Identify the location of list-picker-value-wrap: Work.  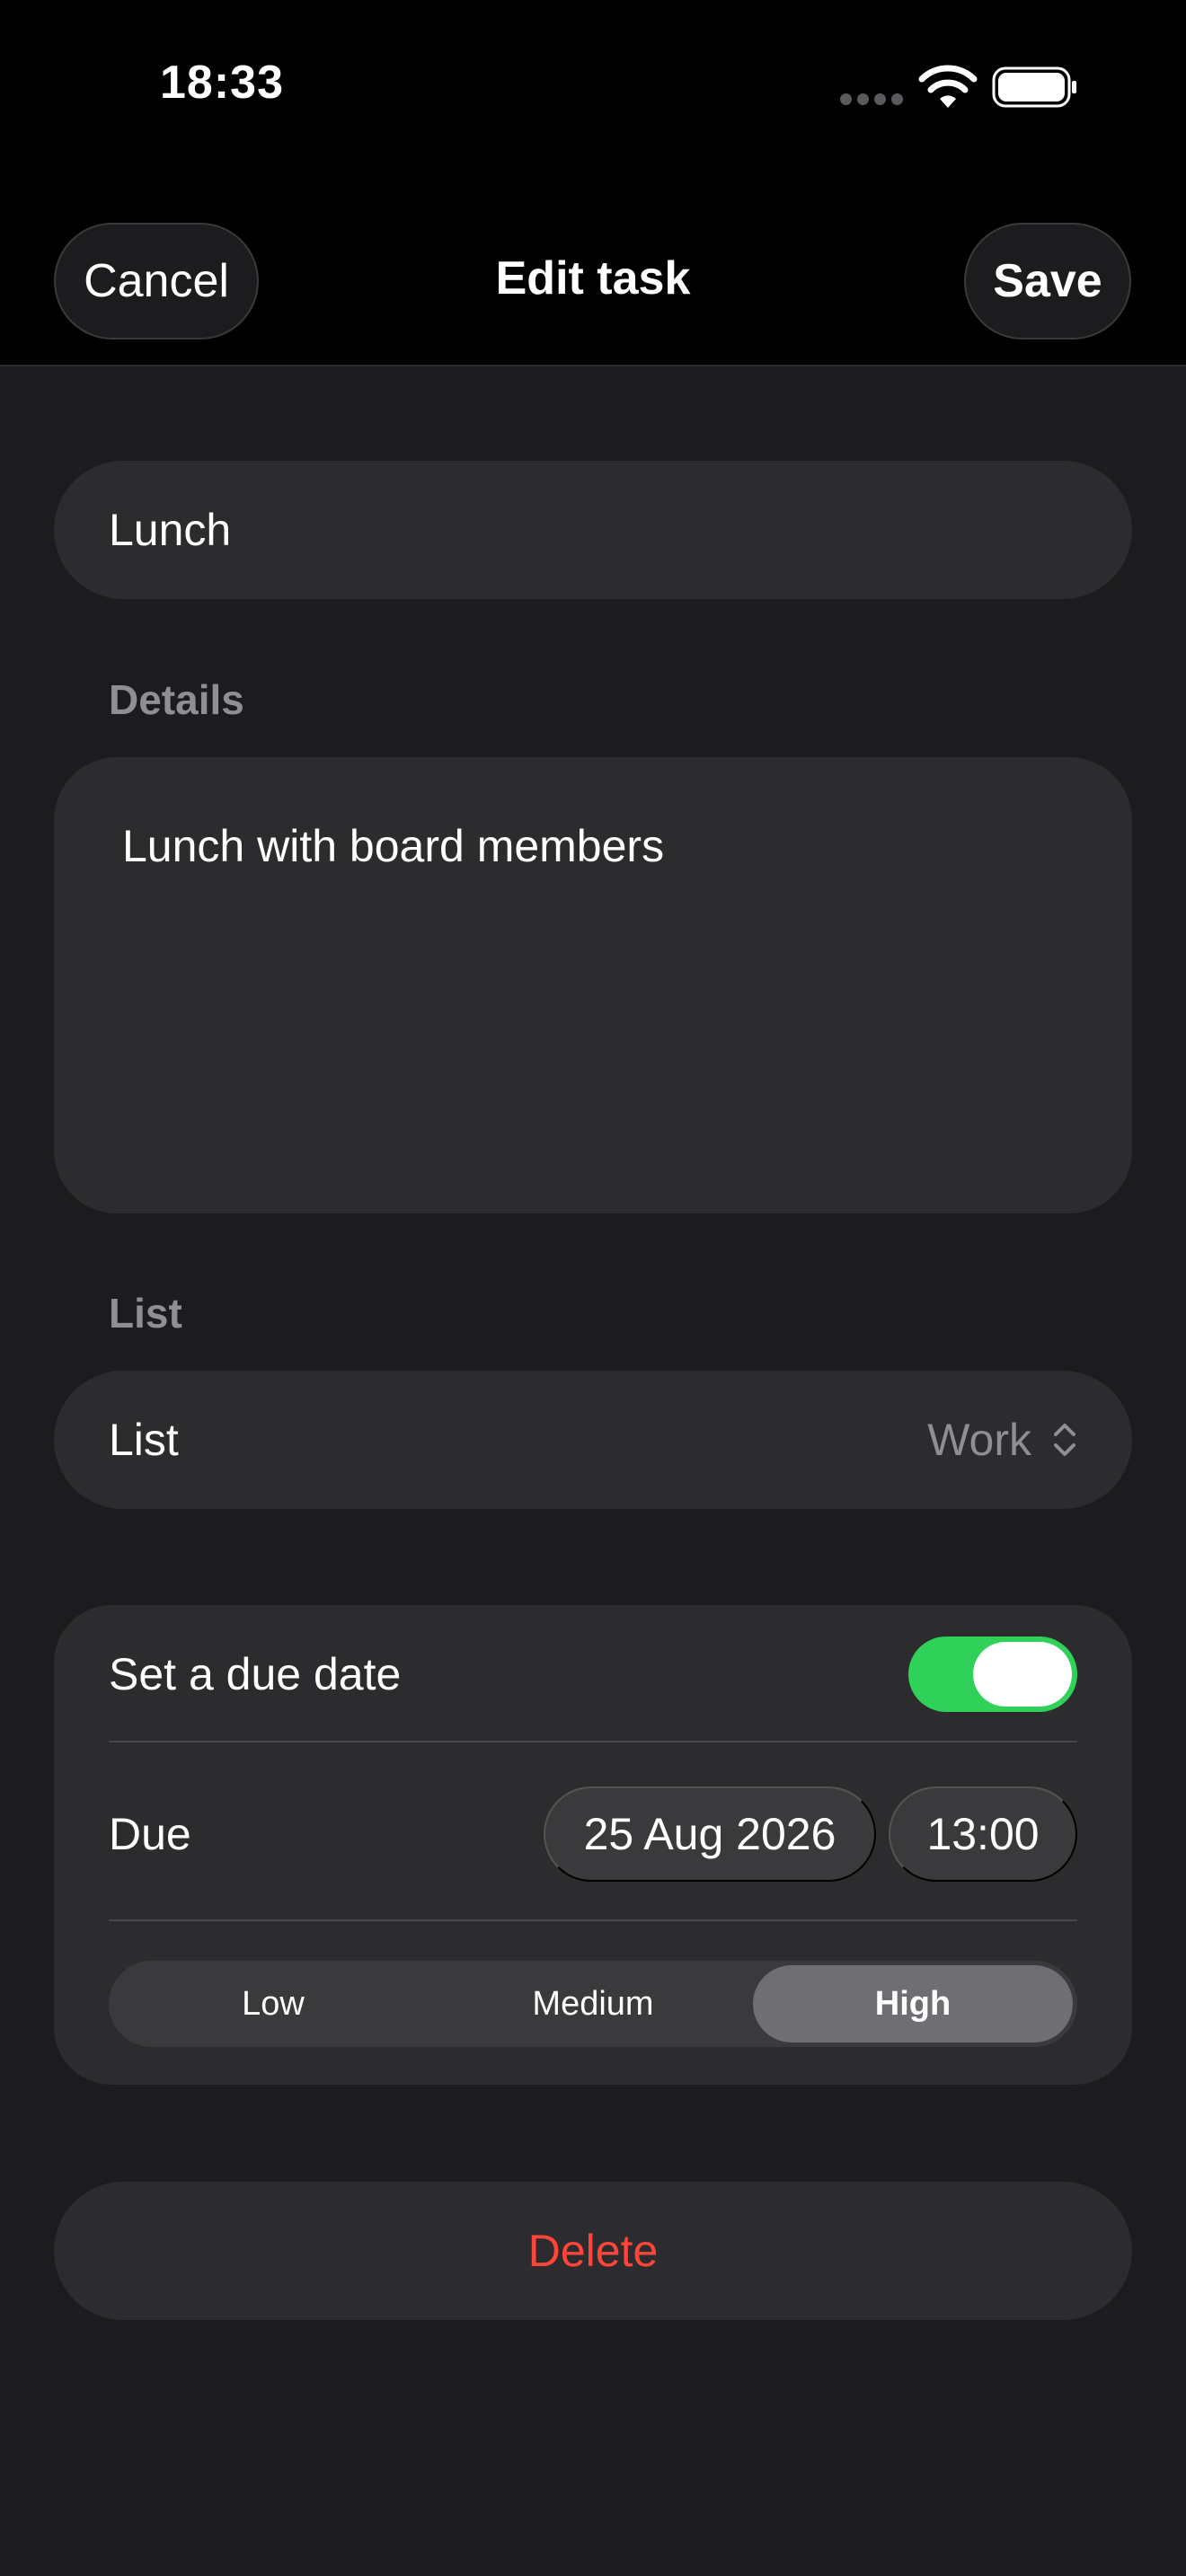
(1002, 1440).